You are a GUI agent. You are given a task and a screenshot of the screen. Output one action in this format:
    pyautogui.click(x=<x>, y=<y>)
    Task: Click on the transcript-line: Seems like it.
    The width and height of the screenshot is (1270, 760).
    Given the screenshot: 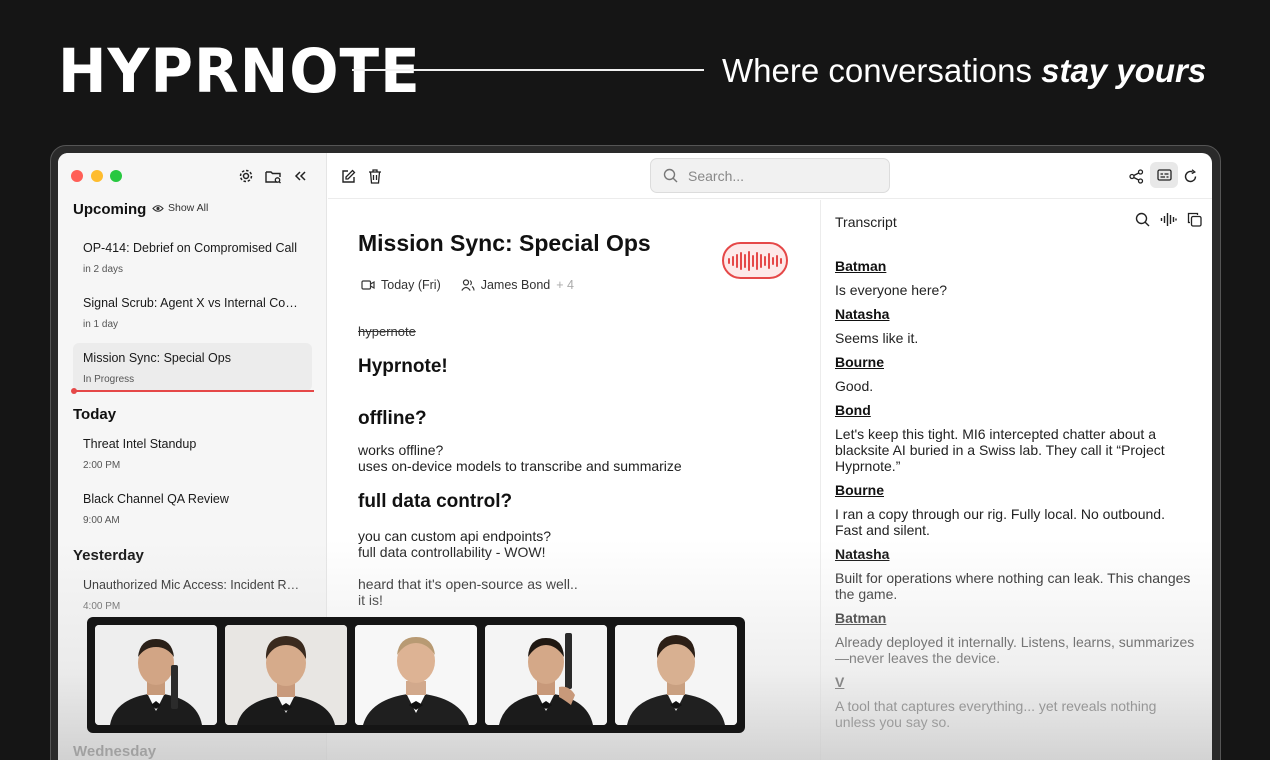 What is the action you would take?
    pyautogui.click(x=877, y=338)
    